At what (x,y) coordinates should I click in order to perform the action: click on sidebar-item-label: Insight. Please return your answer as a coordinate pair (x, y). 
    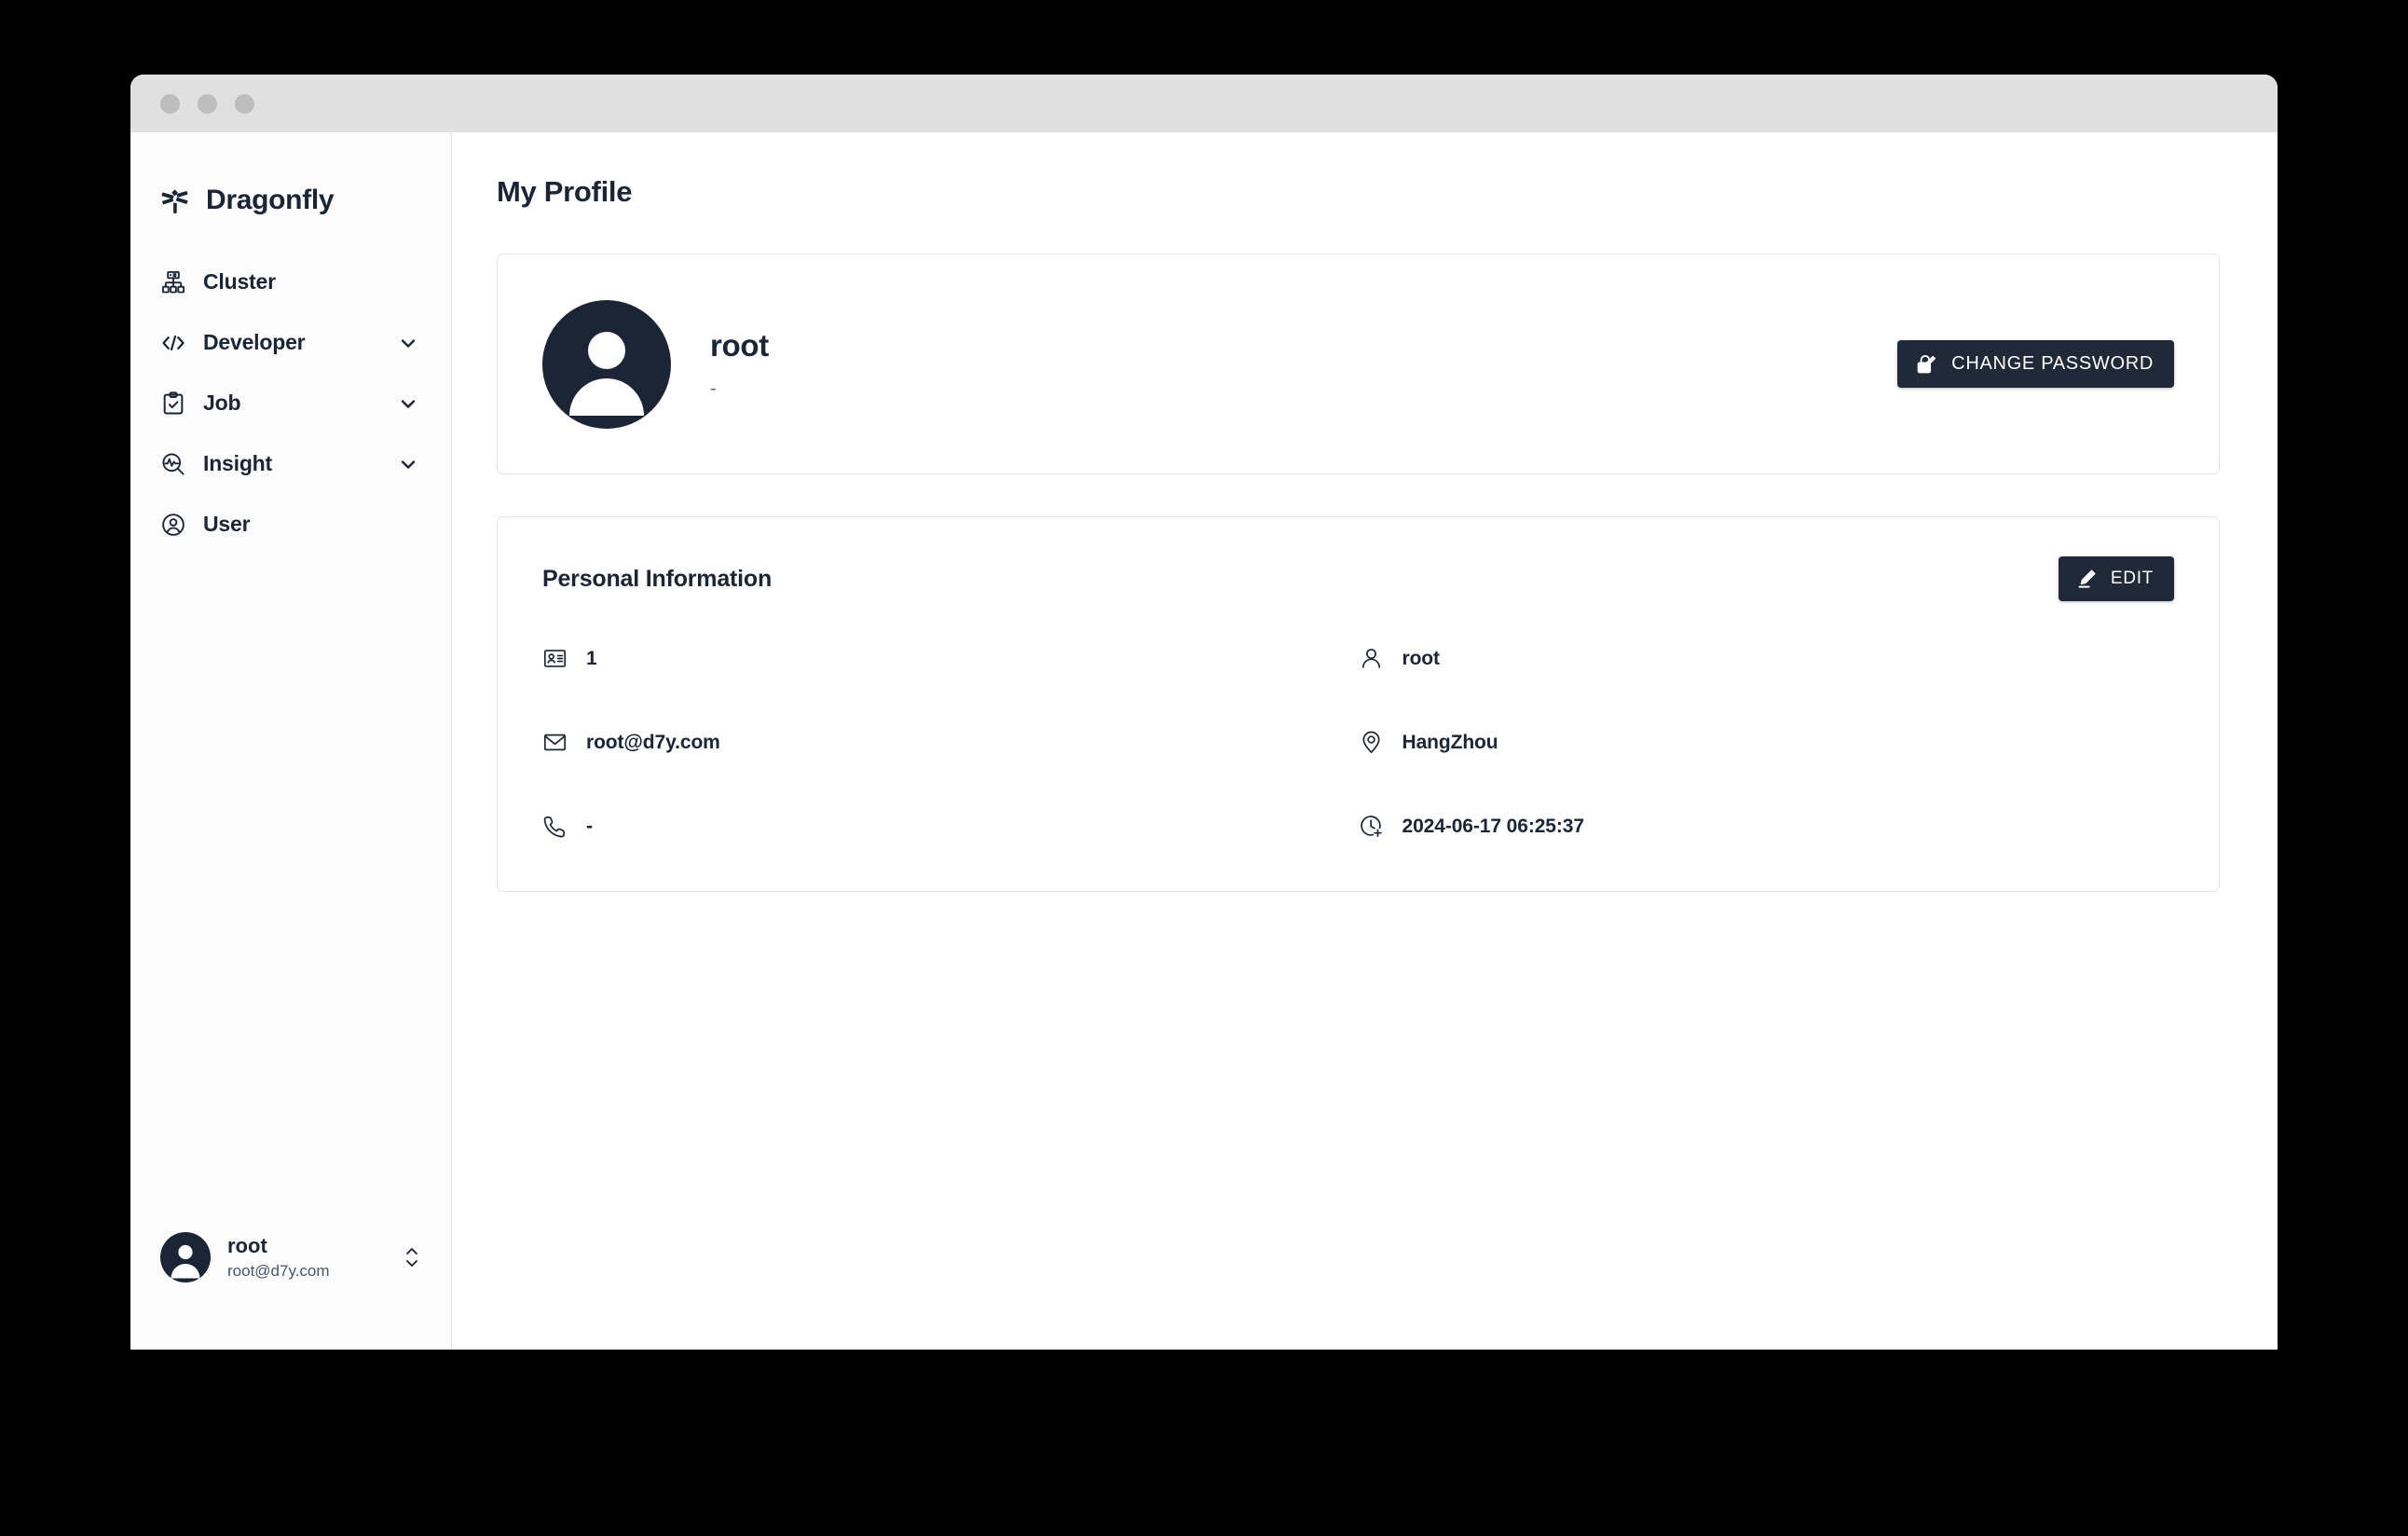
    Looking at the image, I should click on (237, 463).